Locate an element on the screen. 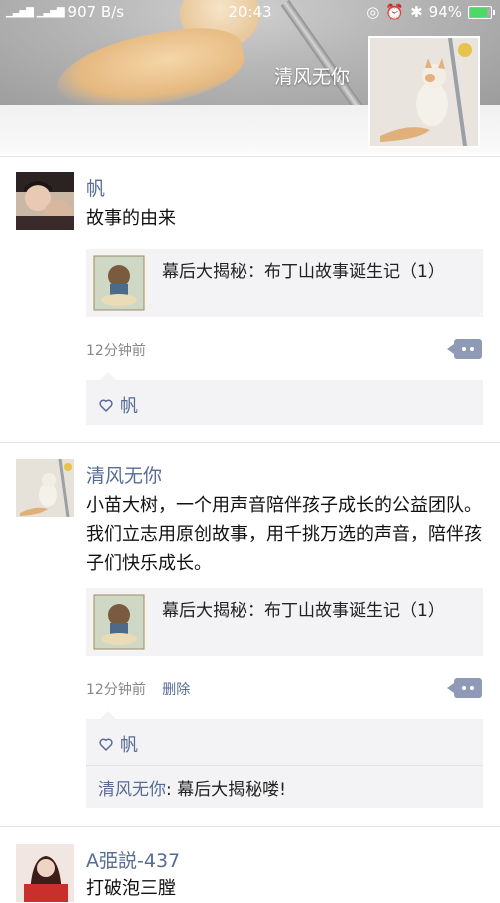 This screenshot has width=500, height=903. battery-percent: 94% is located at coordinates (445, 12).